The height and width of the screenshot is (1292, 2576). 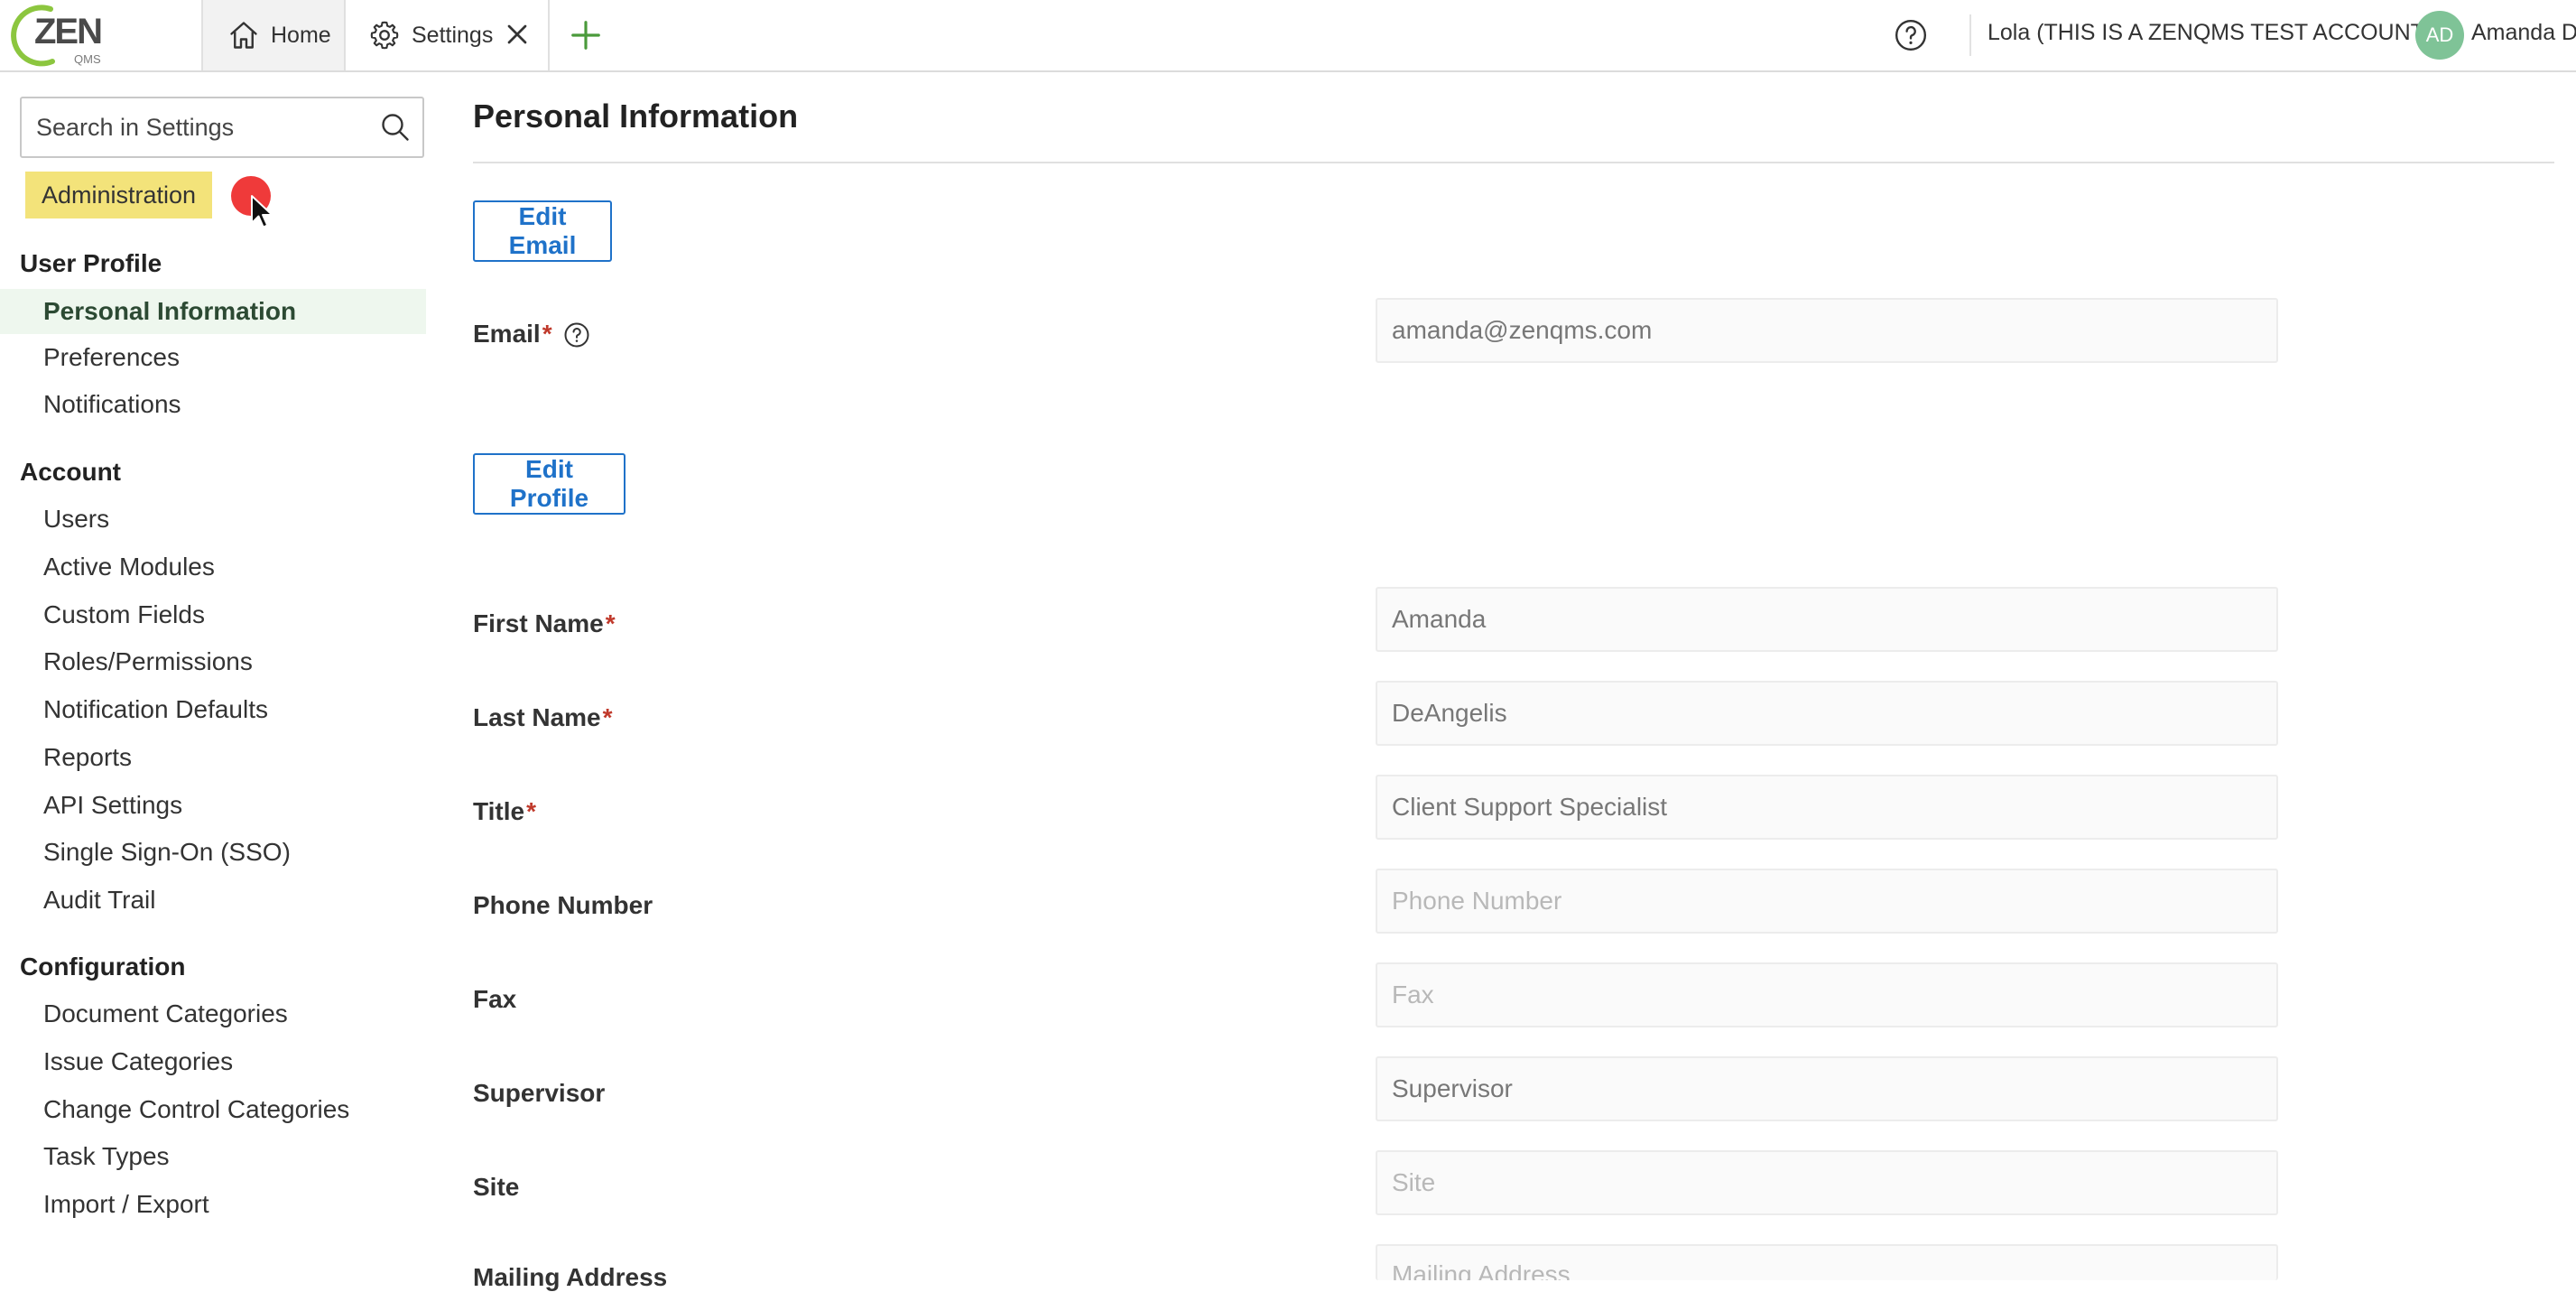 What do you see at coordinates (586, 35) in the screenshot?
I see `plus-icon` at bounding box center [586, 35].